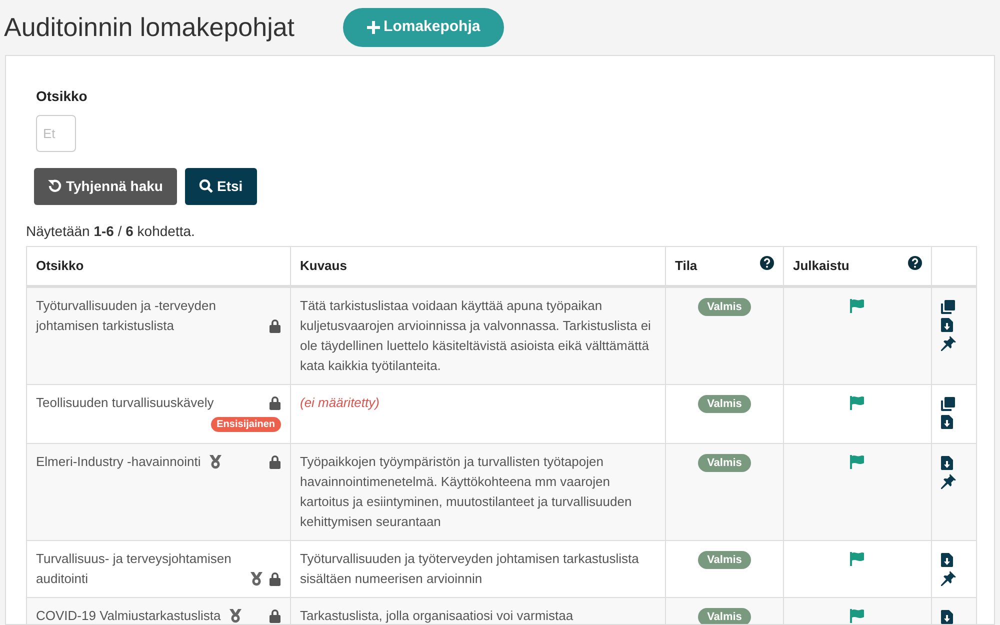  What do you see at coordinates (340, 402) in the screenshot?
I see `description-text: (ei määritetty)` at bounding box center [340, 402].